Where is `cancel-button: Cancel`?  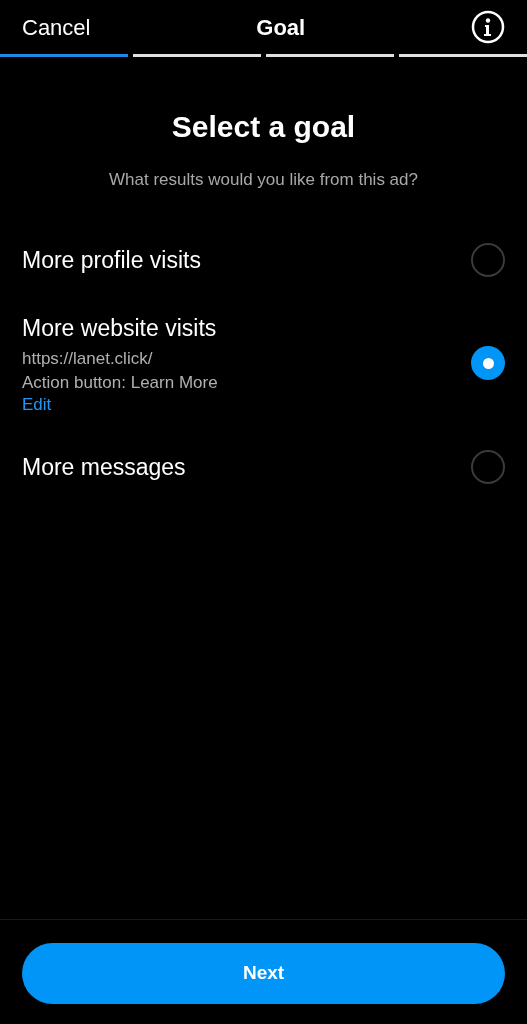
cancel-button: Cancel is located at coordinates (56, 27).